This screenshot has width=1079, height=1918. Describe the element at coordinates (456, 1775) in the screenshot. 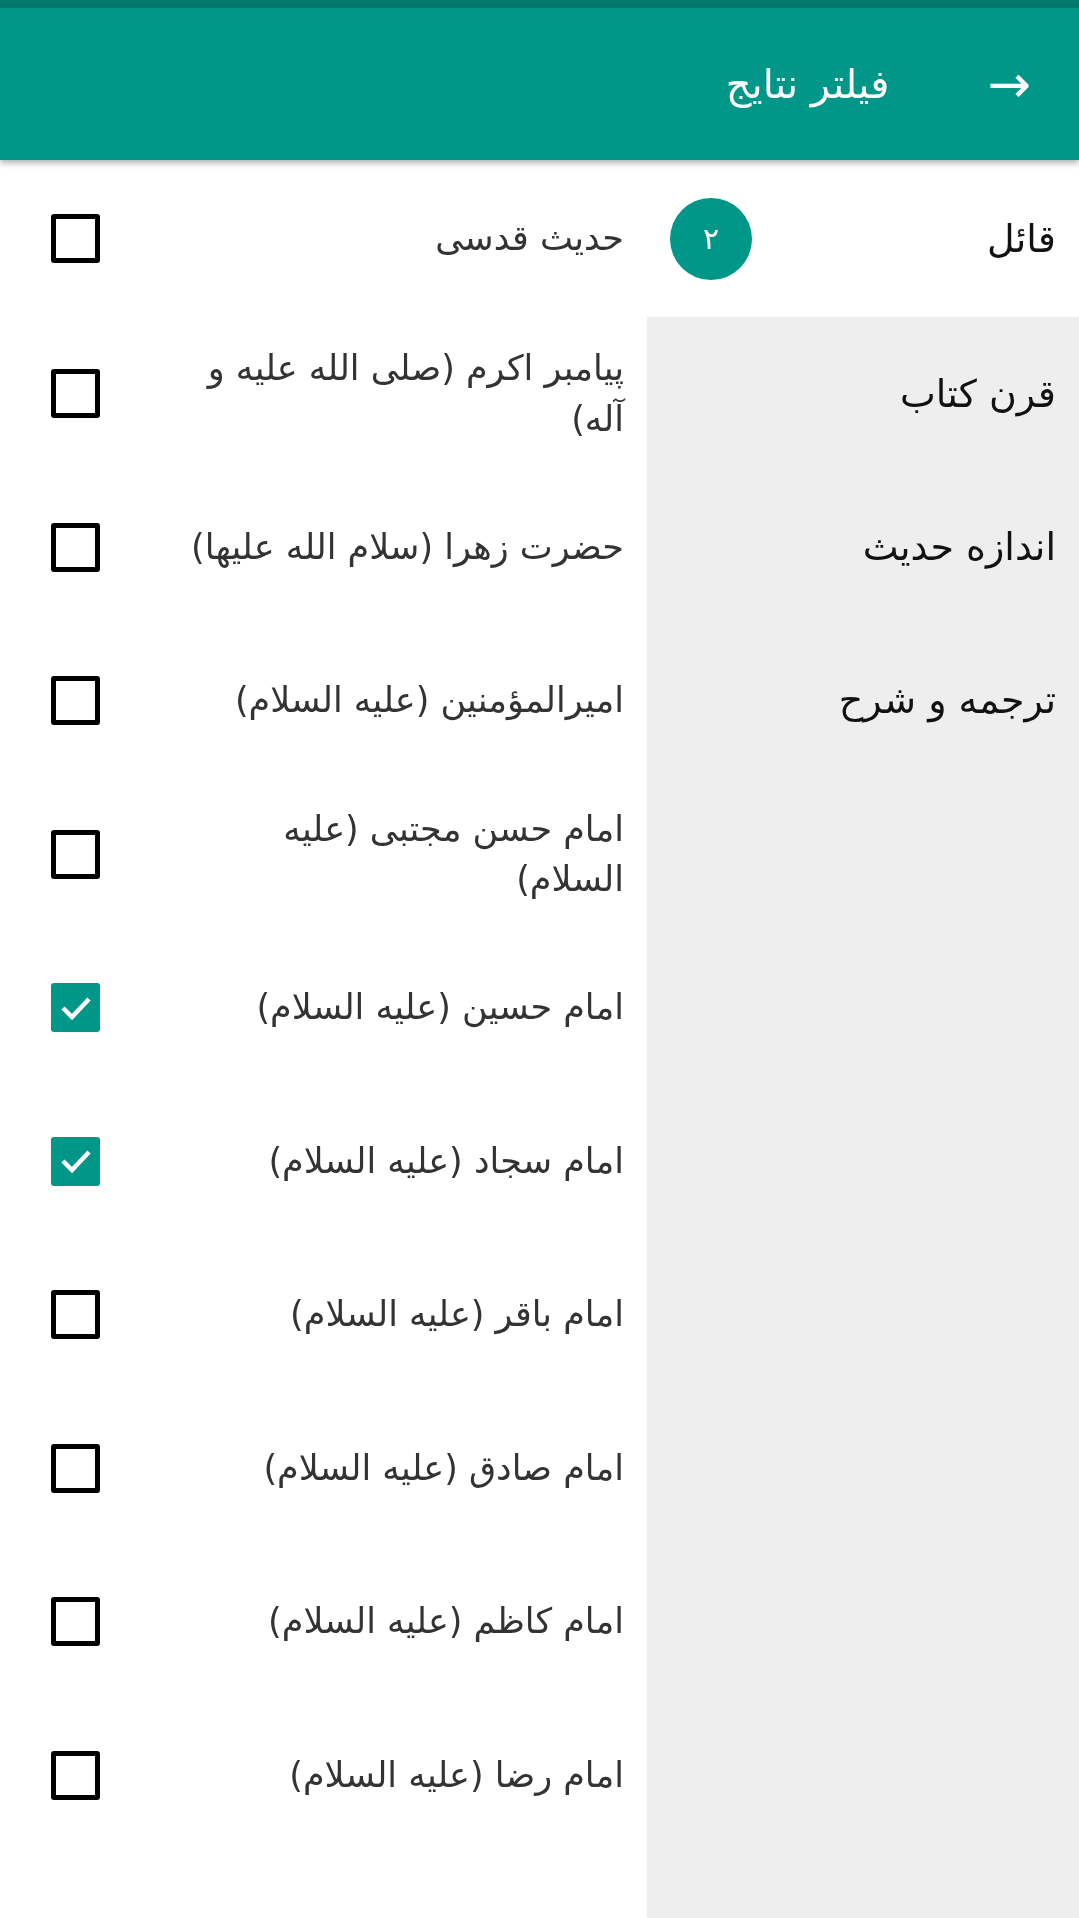

I see `option-label: امام رضا (علیه السلام)` at that location.